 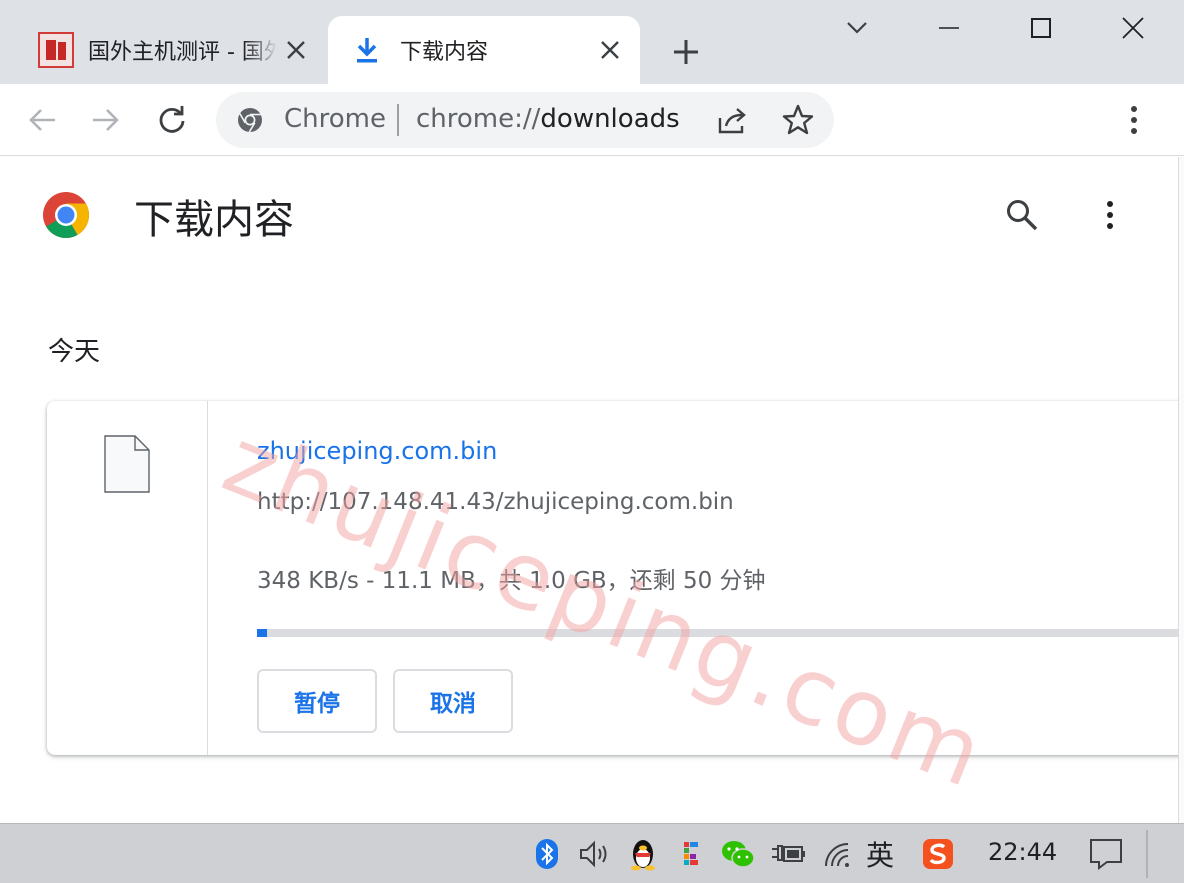 I want to click on volume-tray, so click(x=595, y=854).